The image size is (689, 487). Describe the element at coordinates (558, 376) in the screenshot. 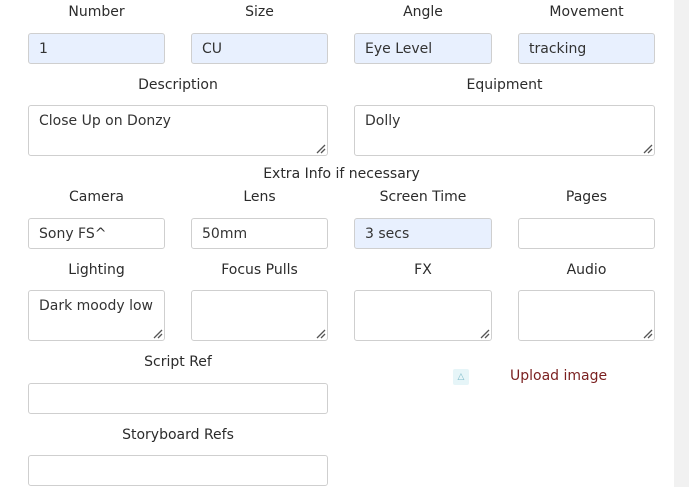

I see `upload-image-link: Upload image` at that location.